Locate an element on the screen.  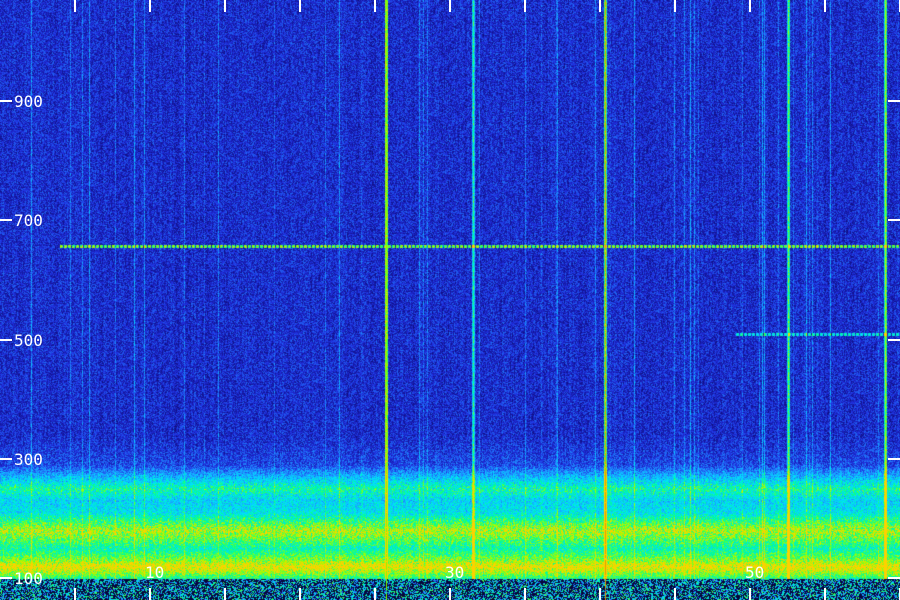
y-tick-label: 700 is located at coordinates (28, 220).